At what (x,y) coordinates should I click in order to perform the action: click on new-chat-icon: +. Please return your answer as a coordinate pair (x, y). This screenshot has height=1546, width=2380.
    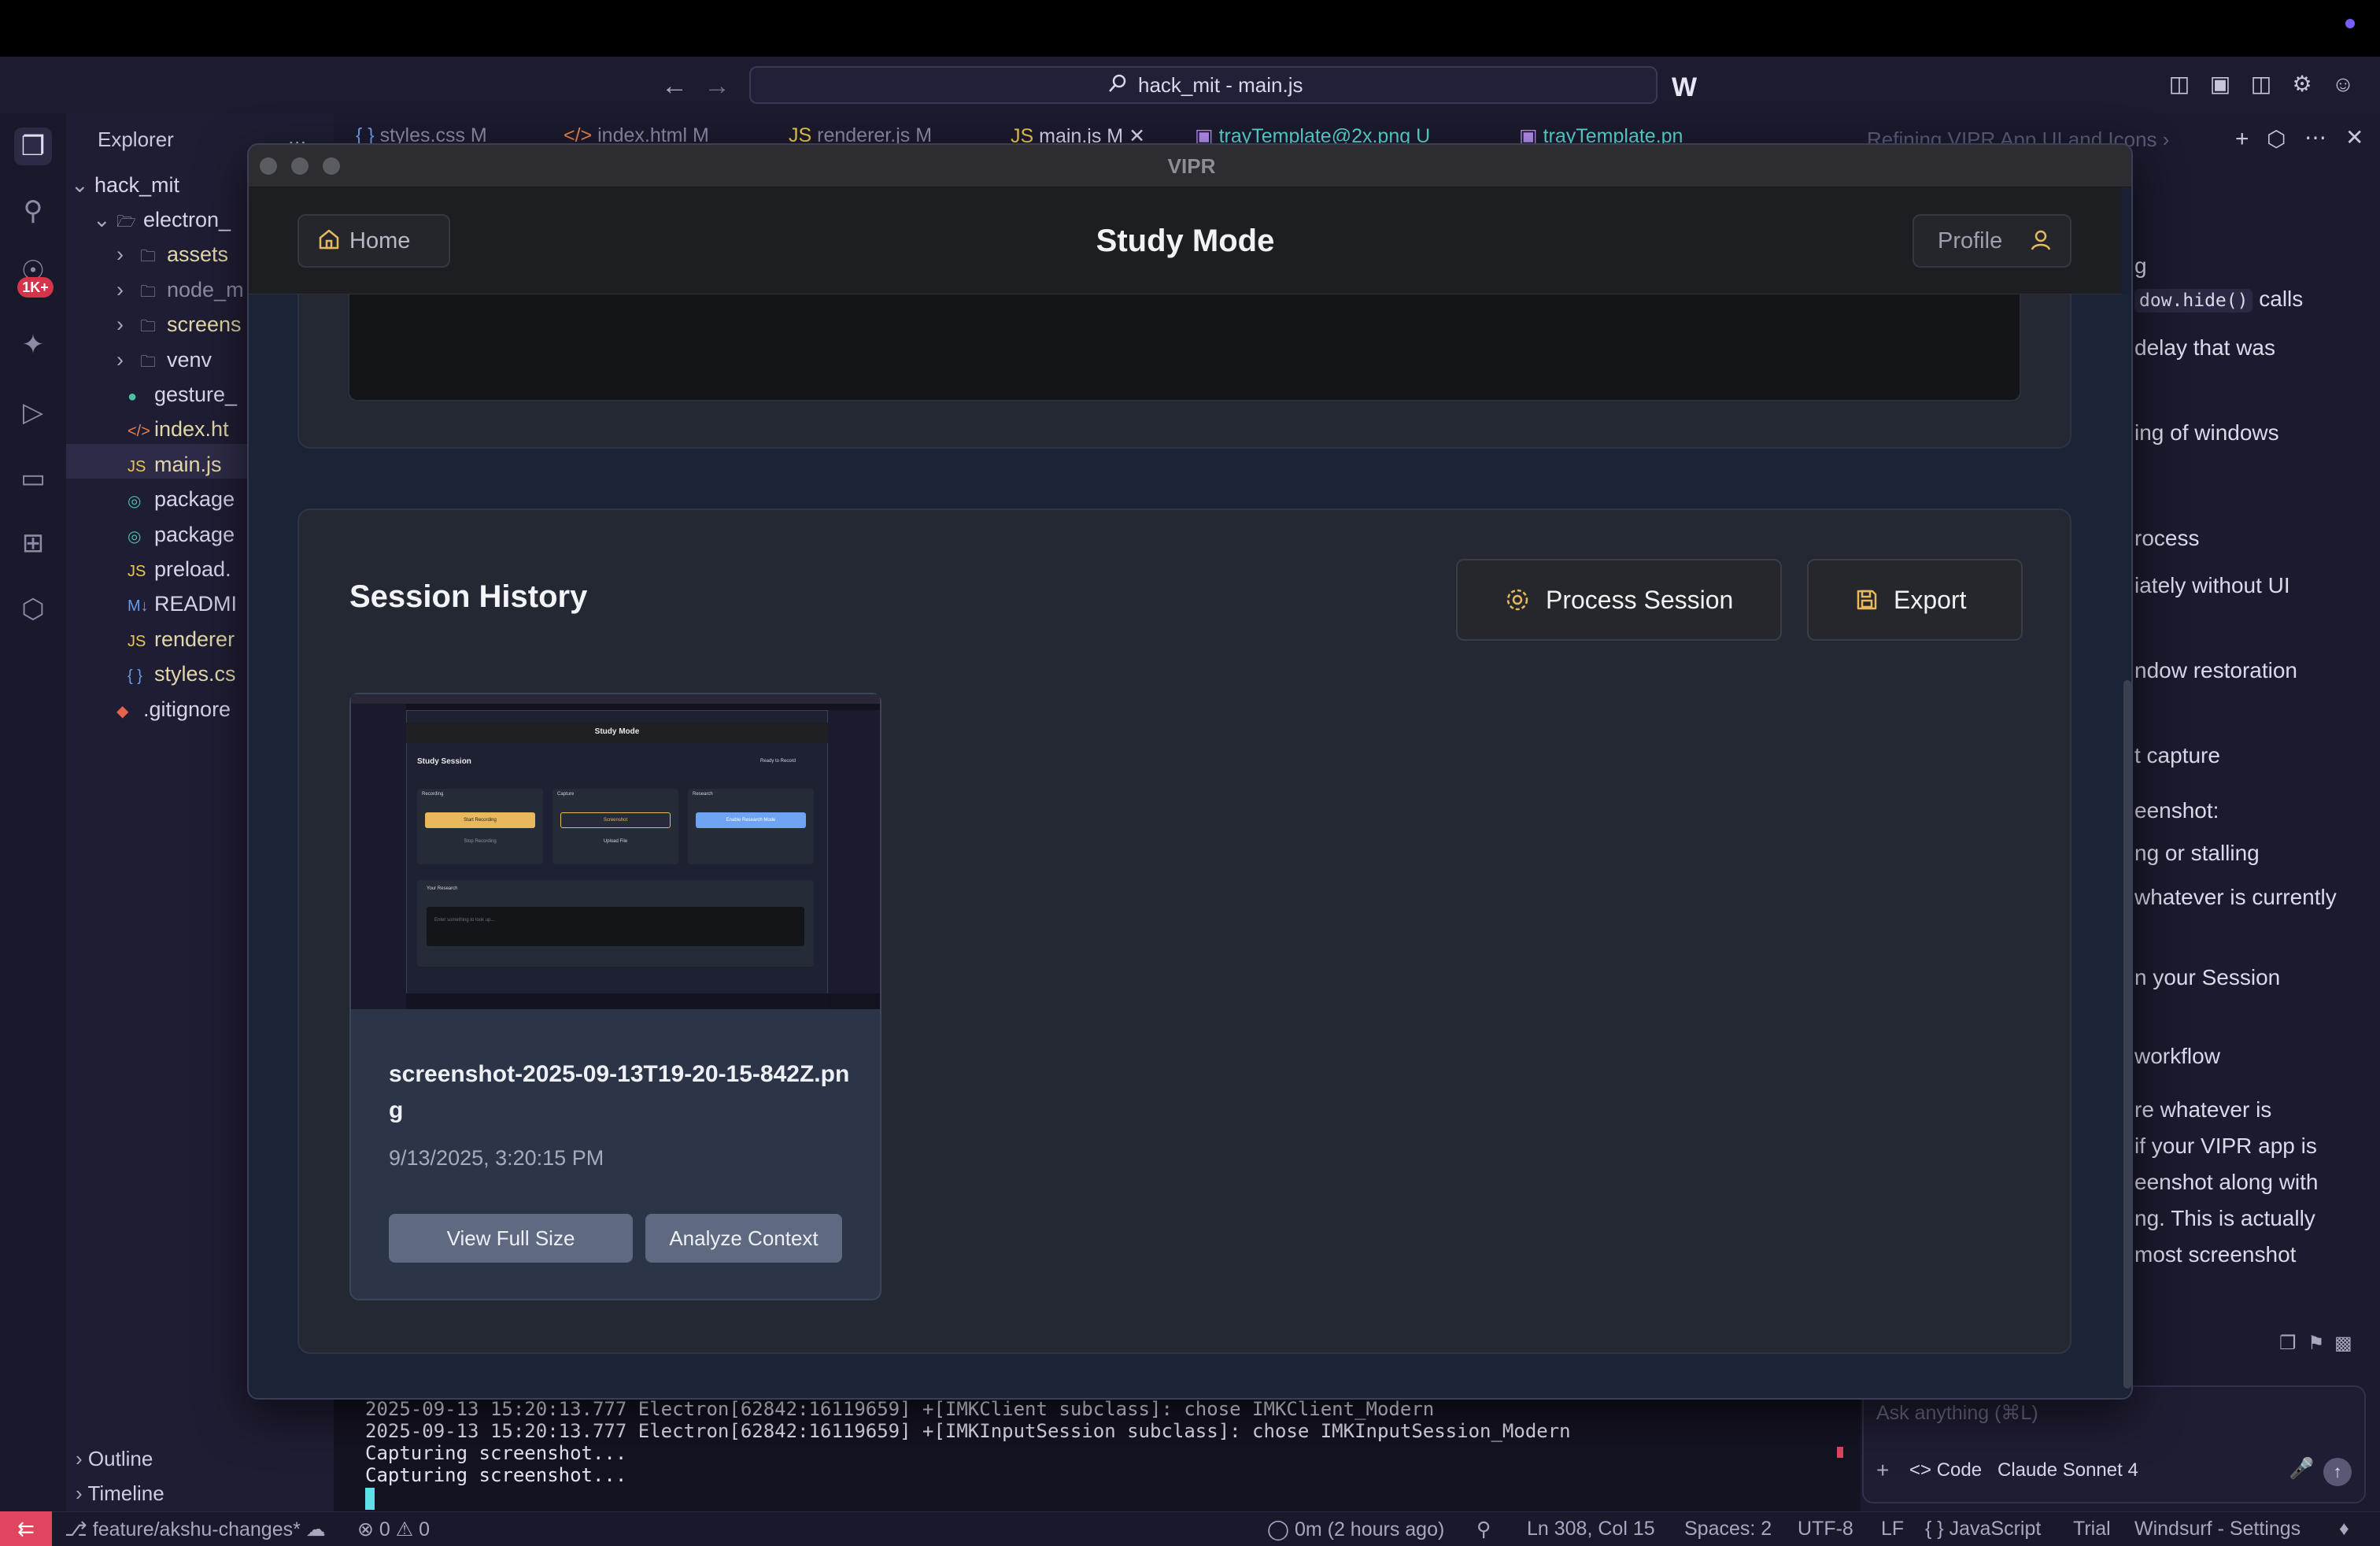
    Looking at the image, I should click on (2242, 139).